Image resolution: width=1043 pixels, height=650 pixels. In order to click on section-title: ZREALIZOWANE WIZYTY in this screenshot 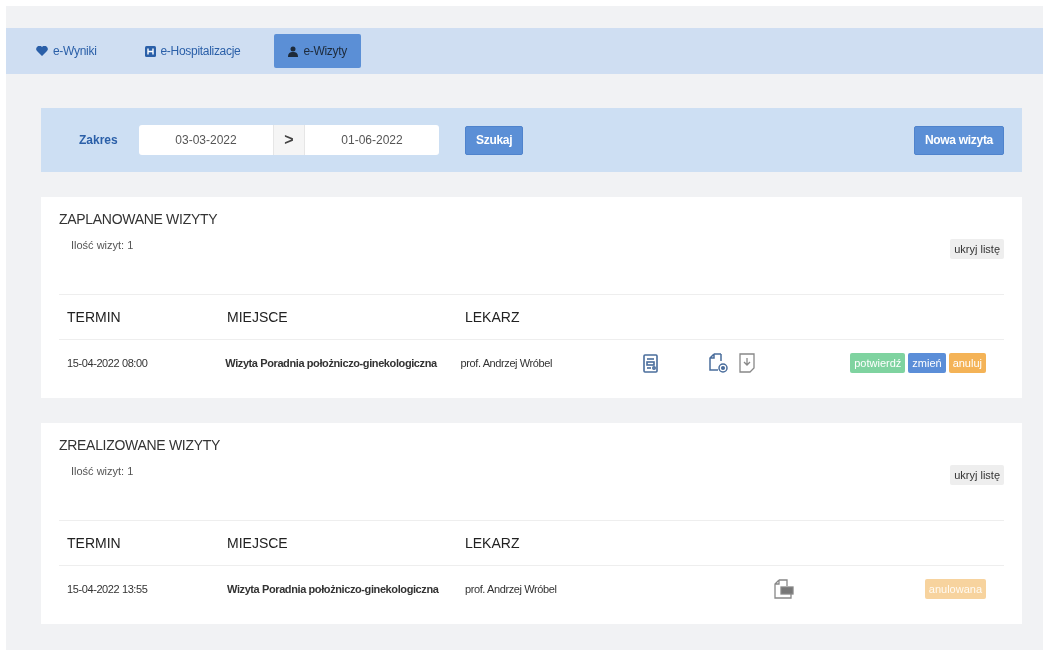, I will do `click(140, 445)`.